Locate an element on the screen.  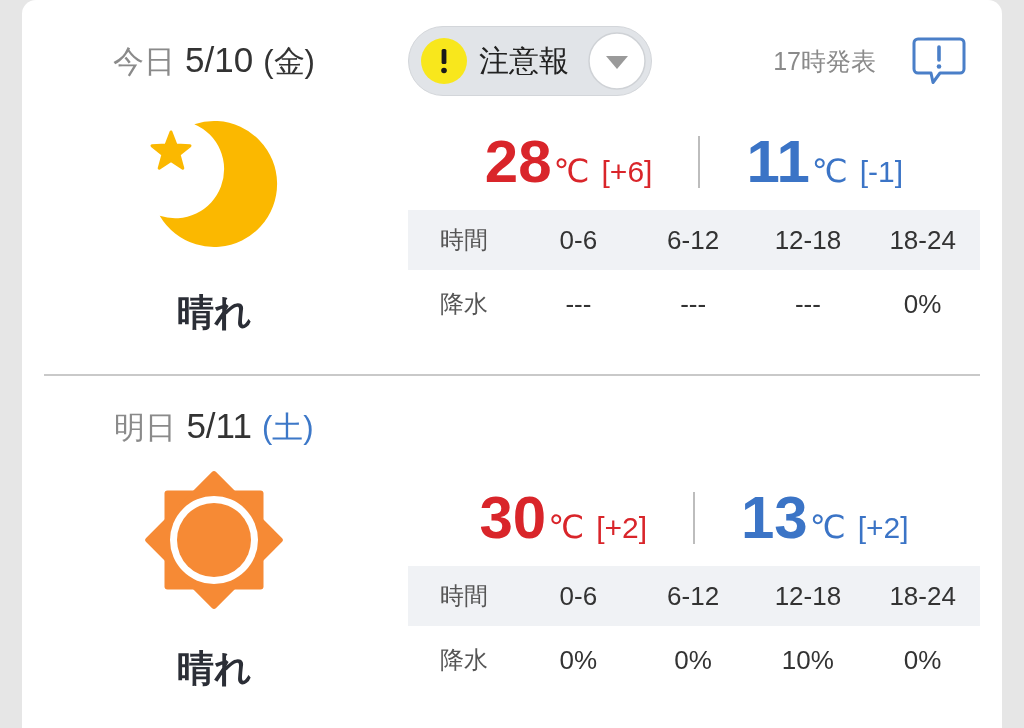
high-temperature: 28 is located at coordinates (518, 162).